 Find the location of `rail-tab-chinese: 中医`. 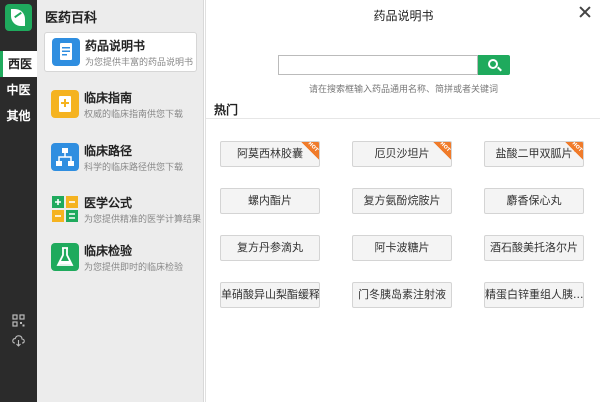

rail-tab-chinese: 中医 is located at coordinates (18, 90).